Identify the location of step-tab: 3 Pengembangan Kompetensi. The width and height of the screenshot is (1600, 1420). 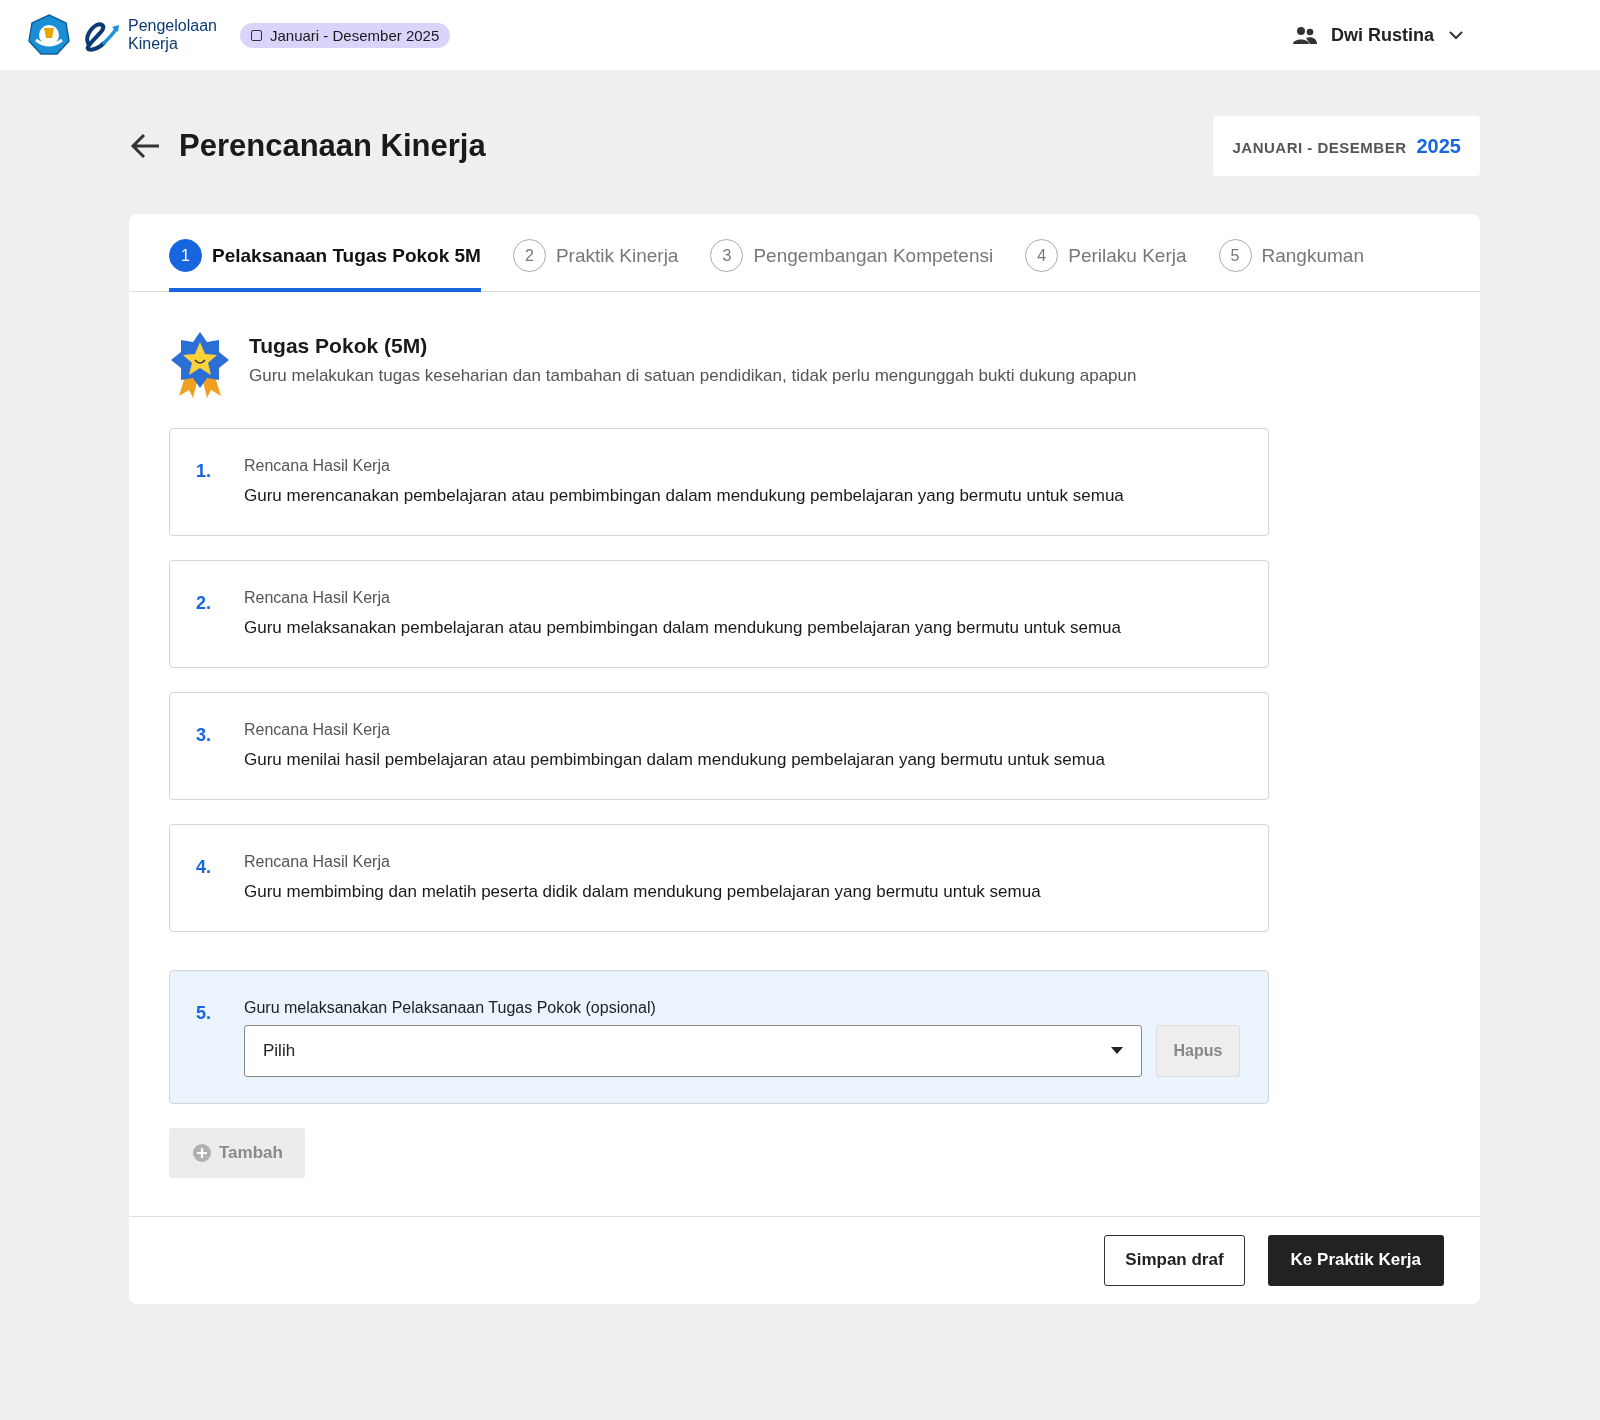
(852, 265).